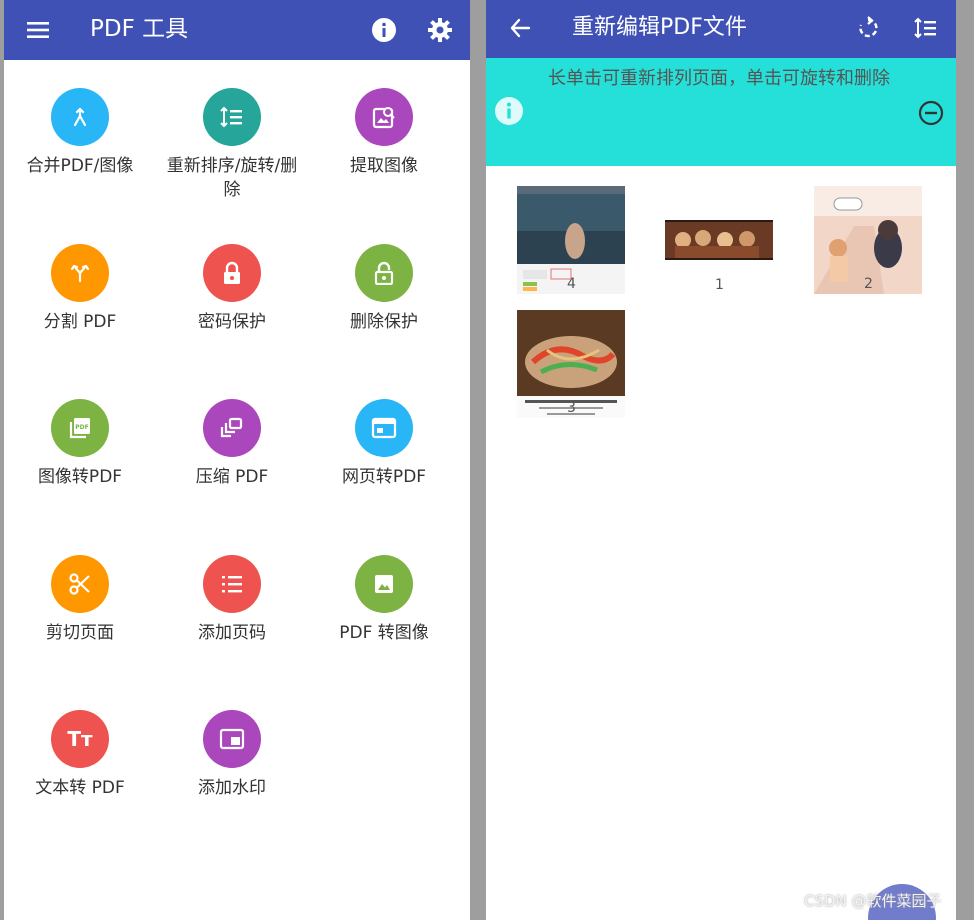  What do you see at coordinates (384, 272) in the screenshot?
I see `unlock-icon` at bounding box center [384, 272].